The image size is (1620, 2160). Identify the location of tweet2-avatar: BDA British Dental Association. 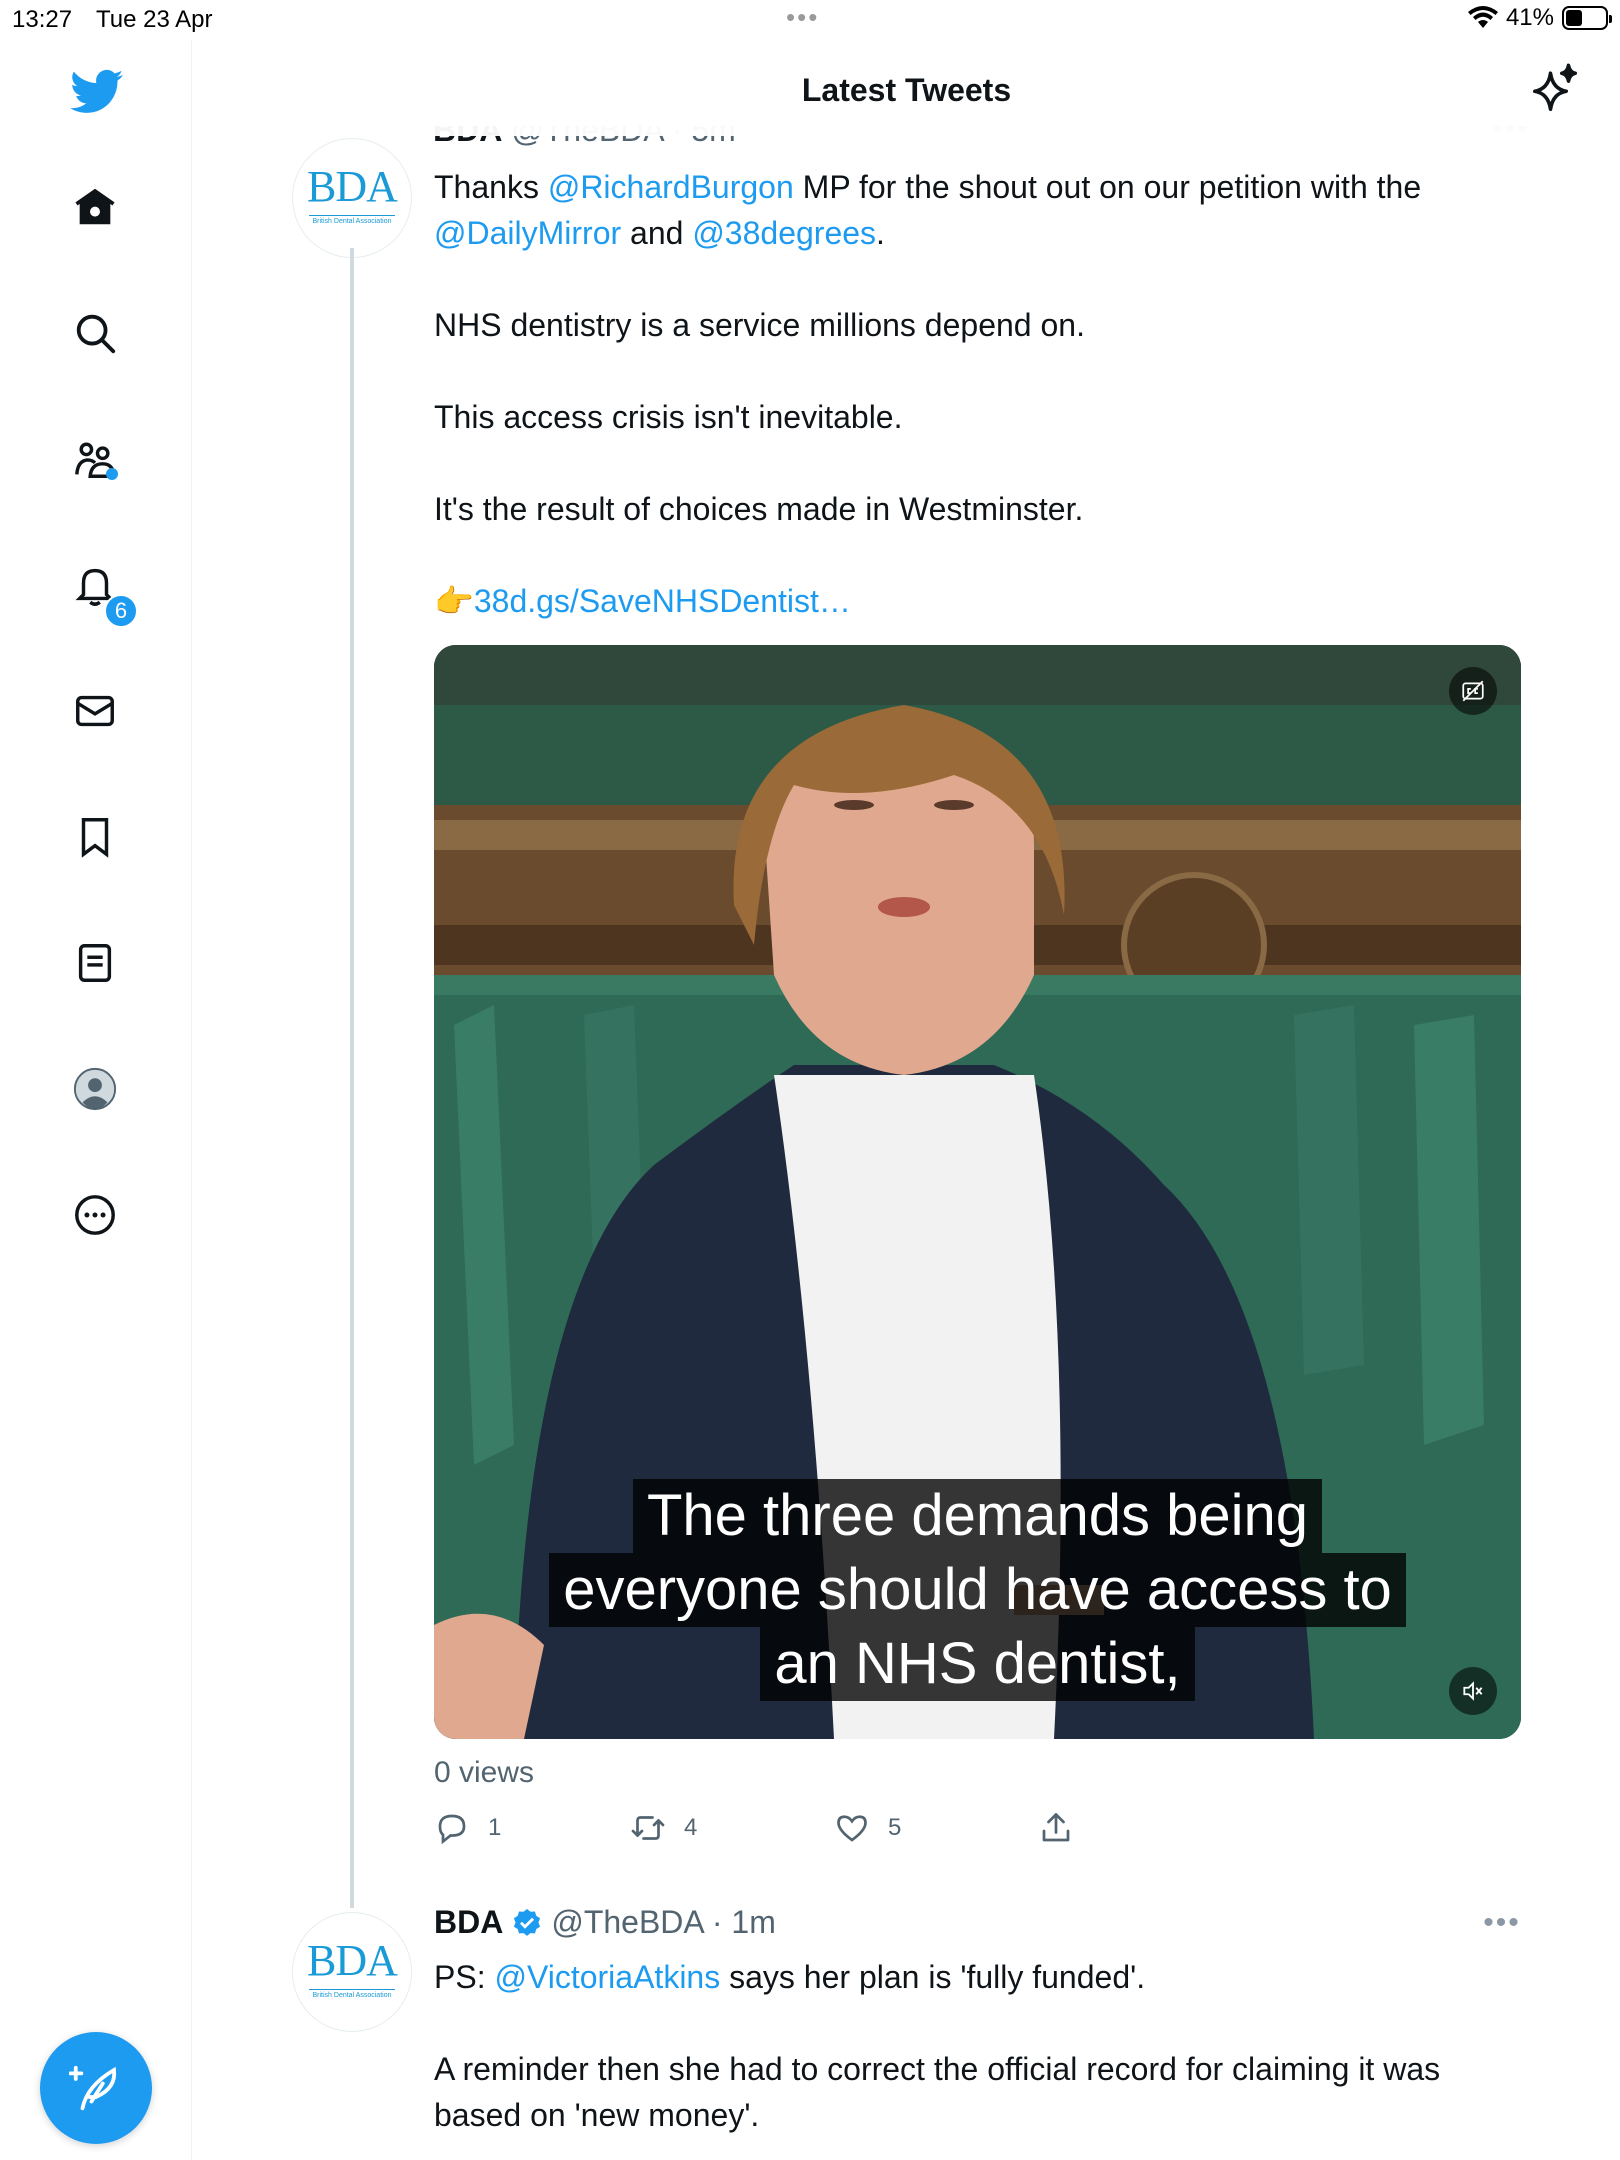
(352, 1972).